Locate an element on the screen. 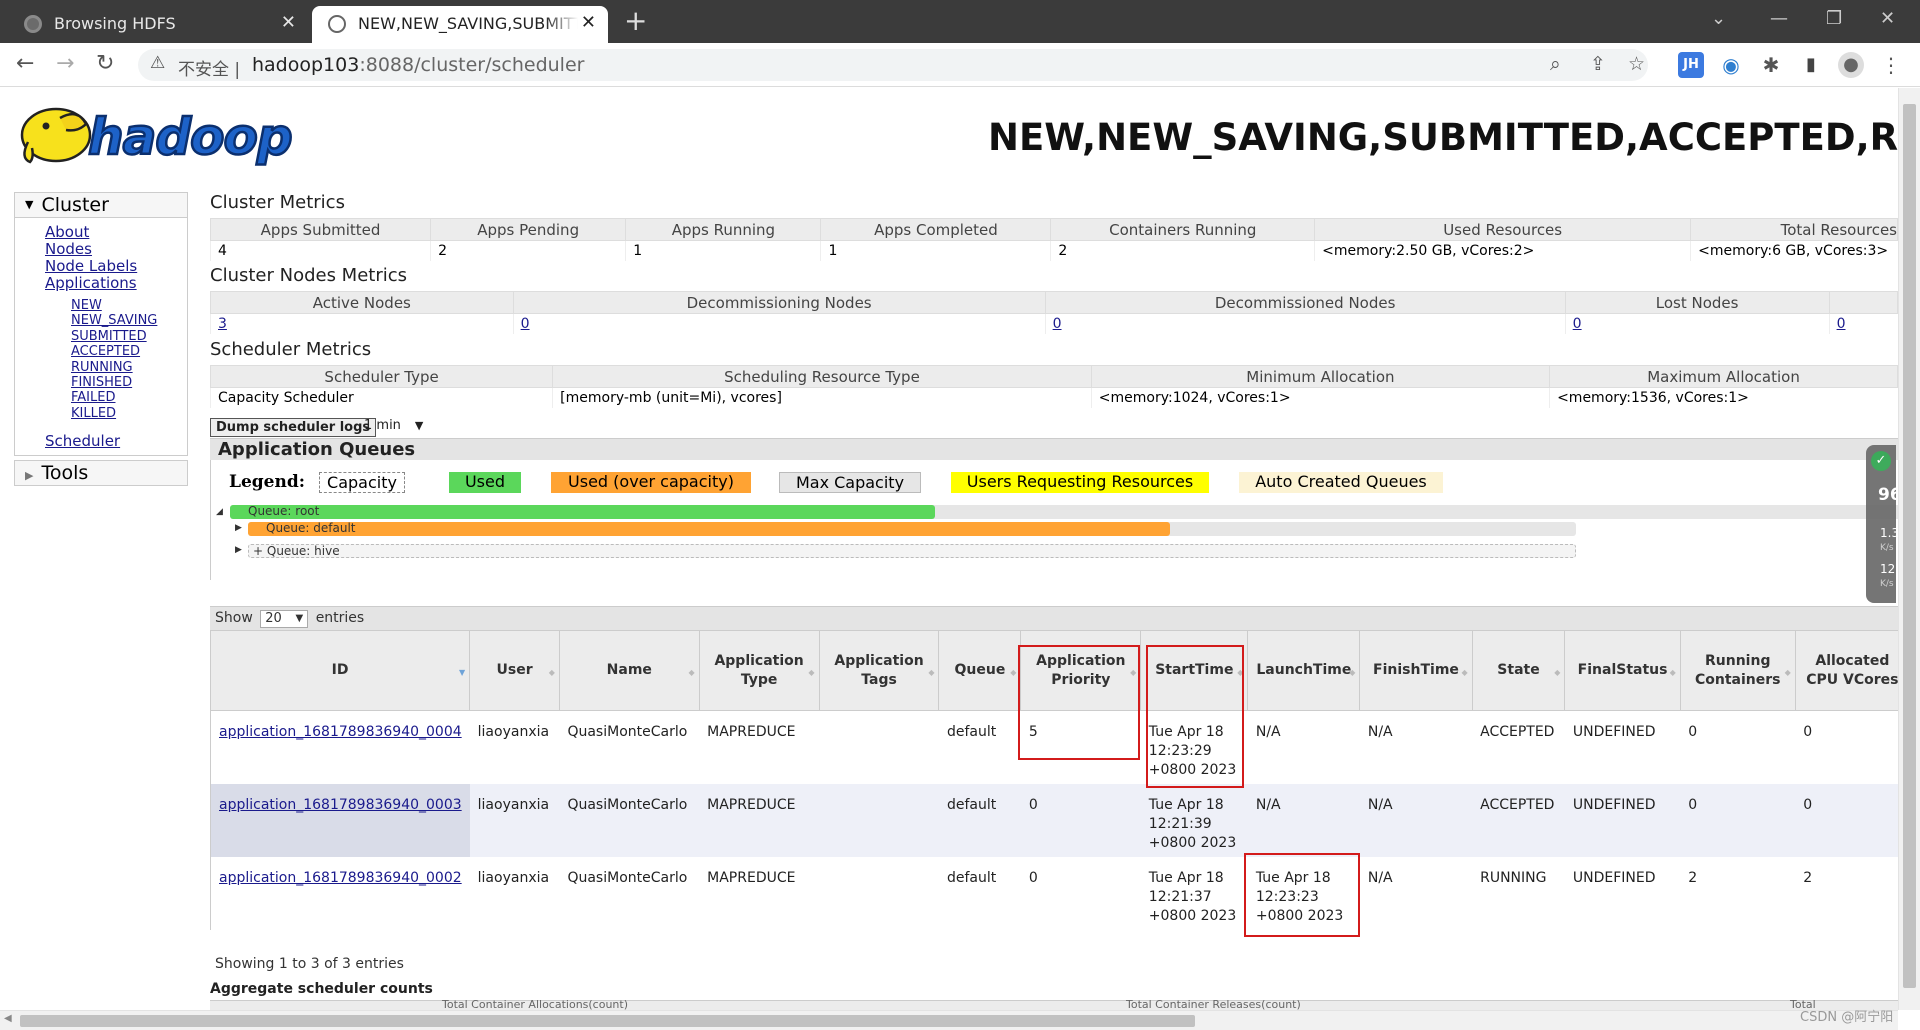 This screenshot has height=1030, width=1920. column-header-name: Name ◆ is located at coordinates (629, 670).